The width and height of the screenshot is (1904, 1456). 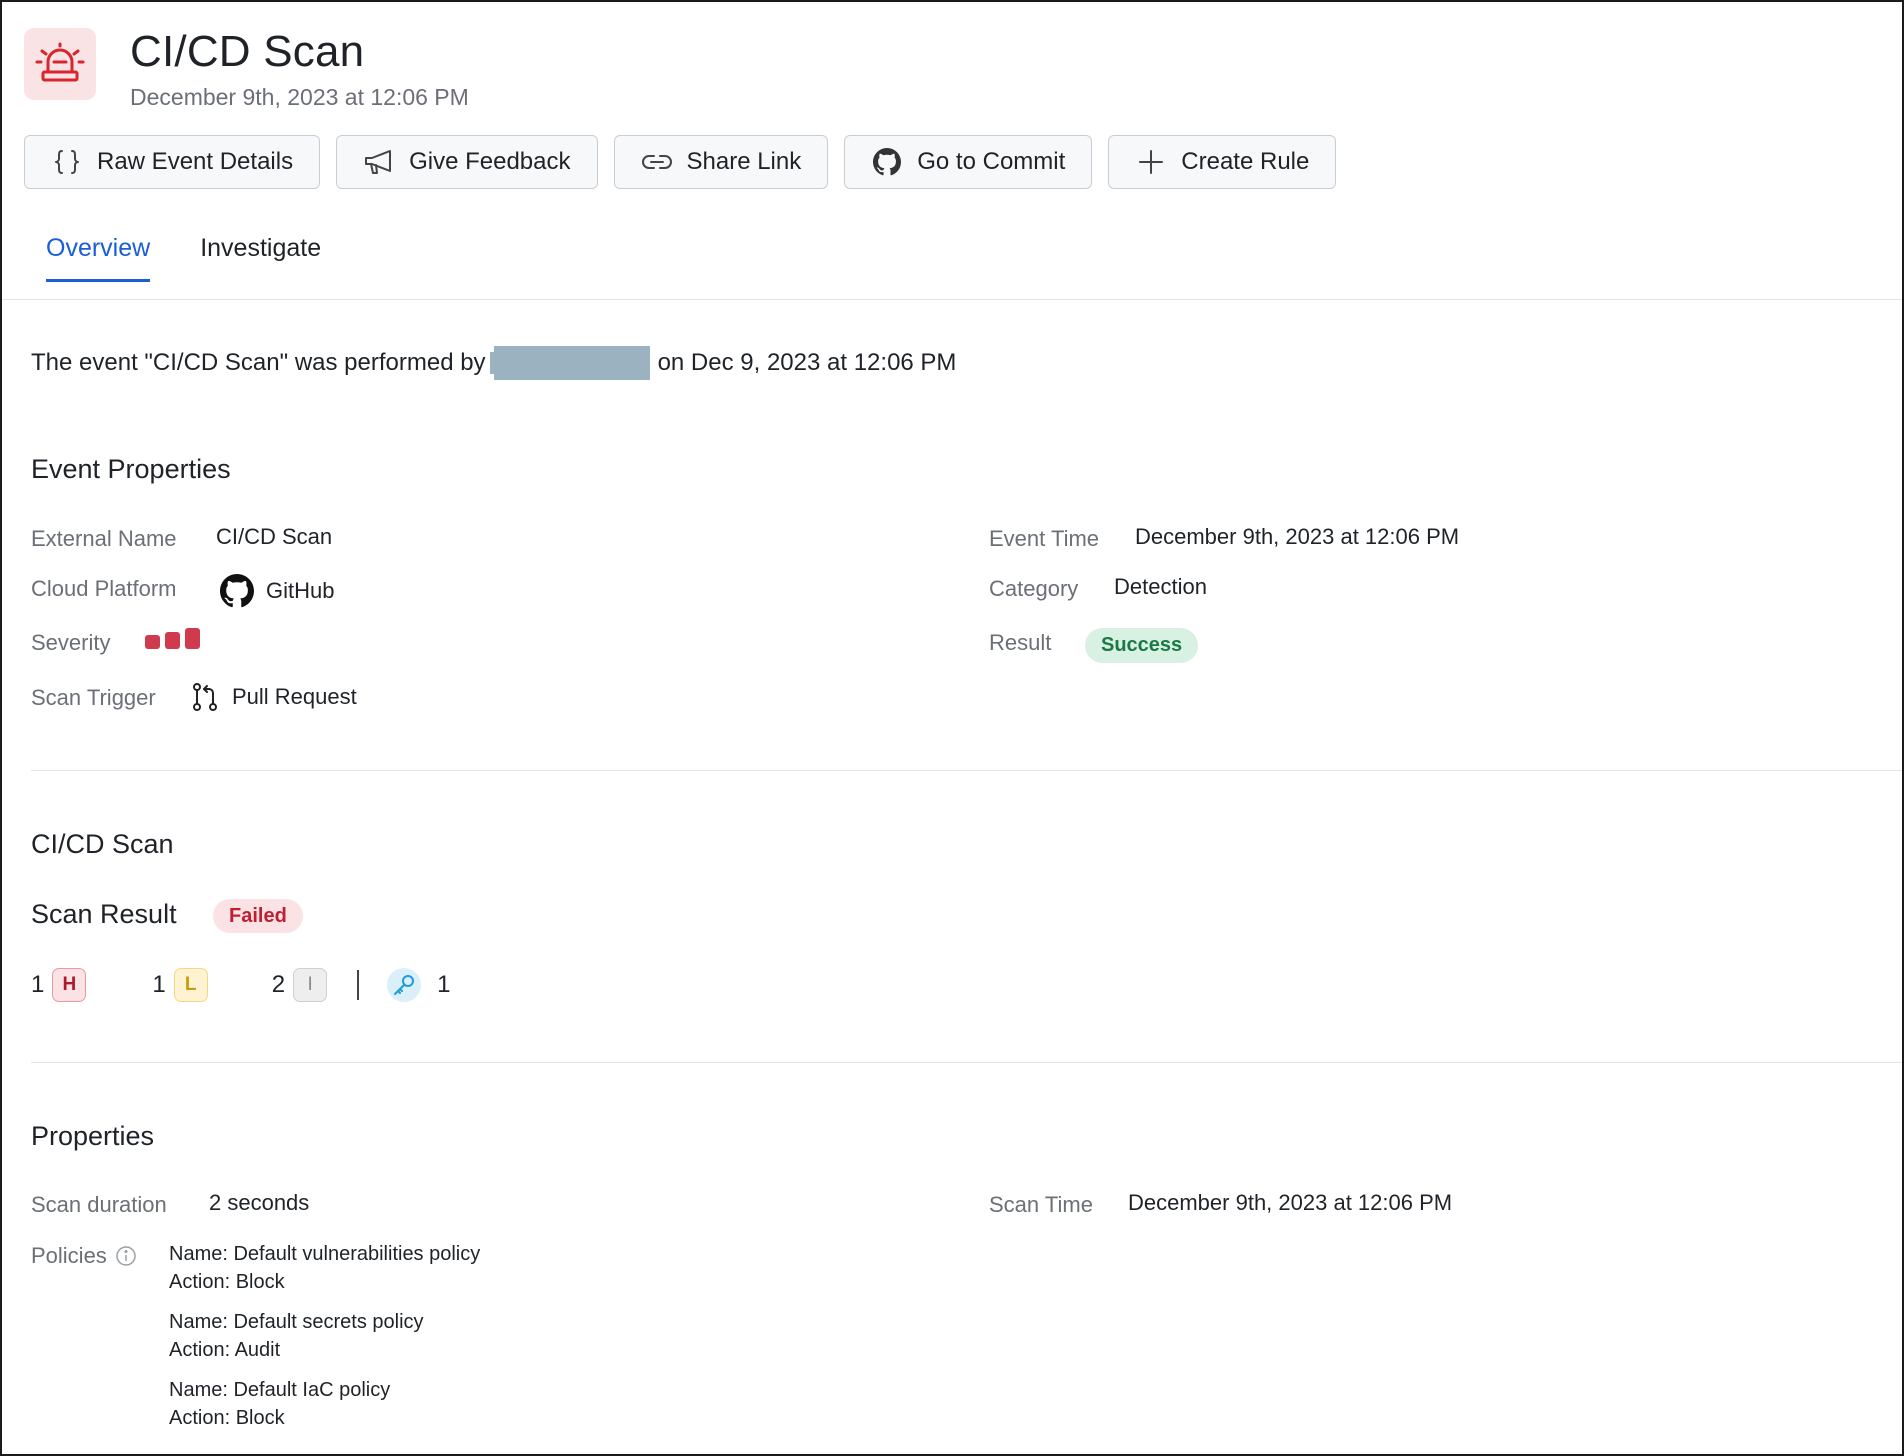 I want to click on event-properties-title: Event Properties, so click(x=131, y=469).